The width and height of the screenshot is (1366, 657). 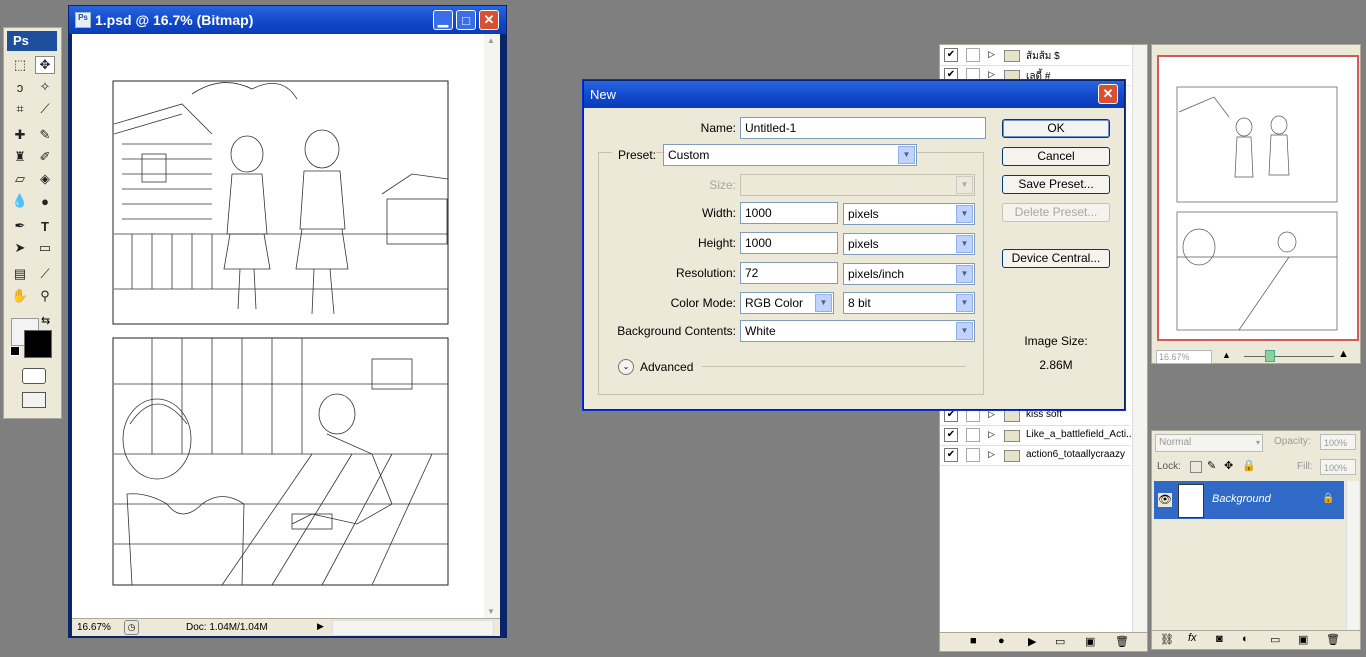 What do you see at coordinates (1056, 156) in the screenshot?
I see `cancel-button: Cancel` at bounding box center [1056, 156].